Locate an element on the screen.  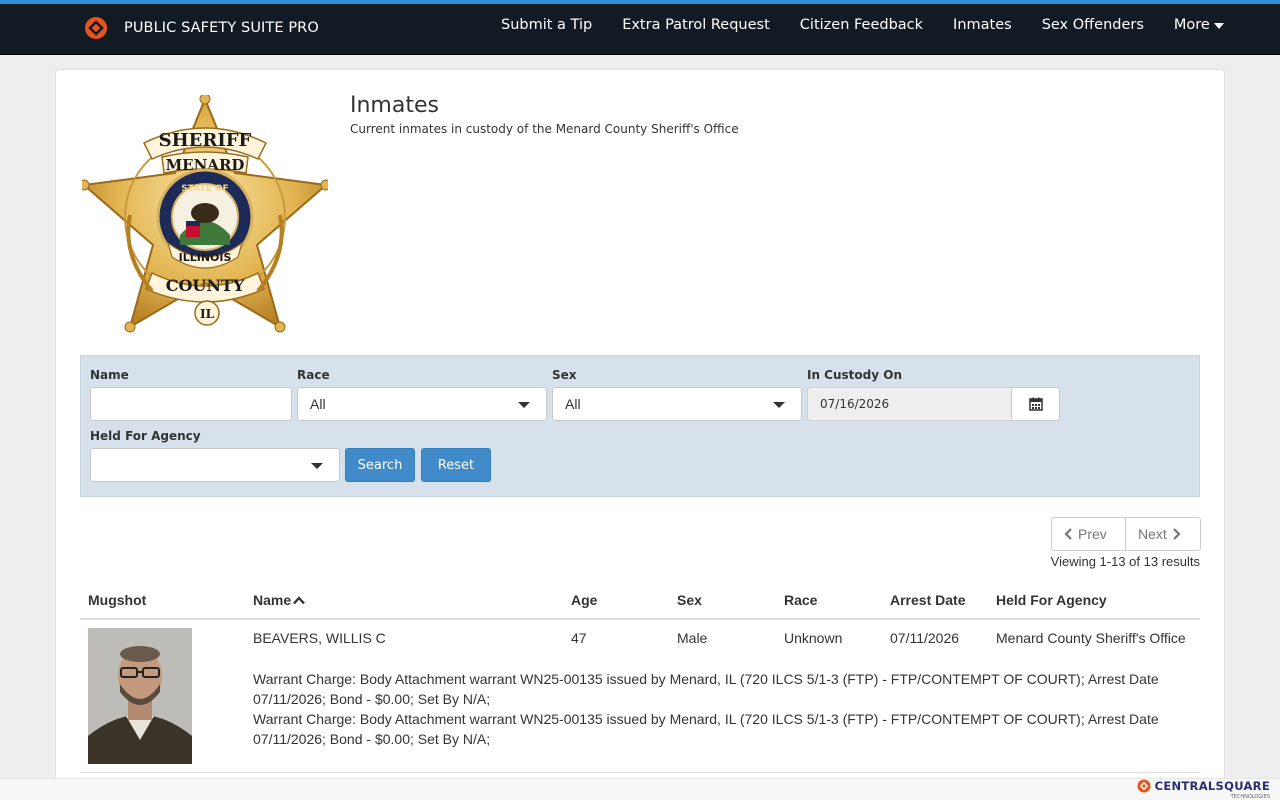
nav-inmates: Inmates is located at coordinates (982, 25).